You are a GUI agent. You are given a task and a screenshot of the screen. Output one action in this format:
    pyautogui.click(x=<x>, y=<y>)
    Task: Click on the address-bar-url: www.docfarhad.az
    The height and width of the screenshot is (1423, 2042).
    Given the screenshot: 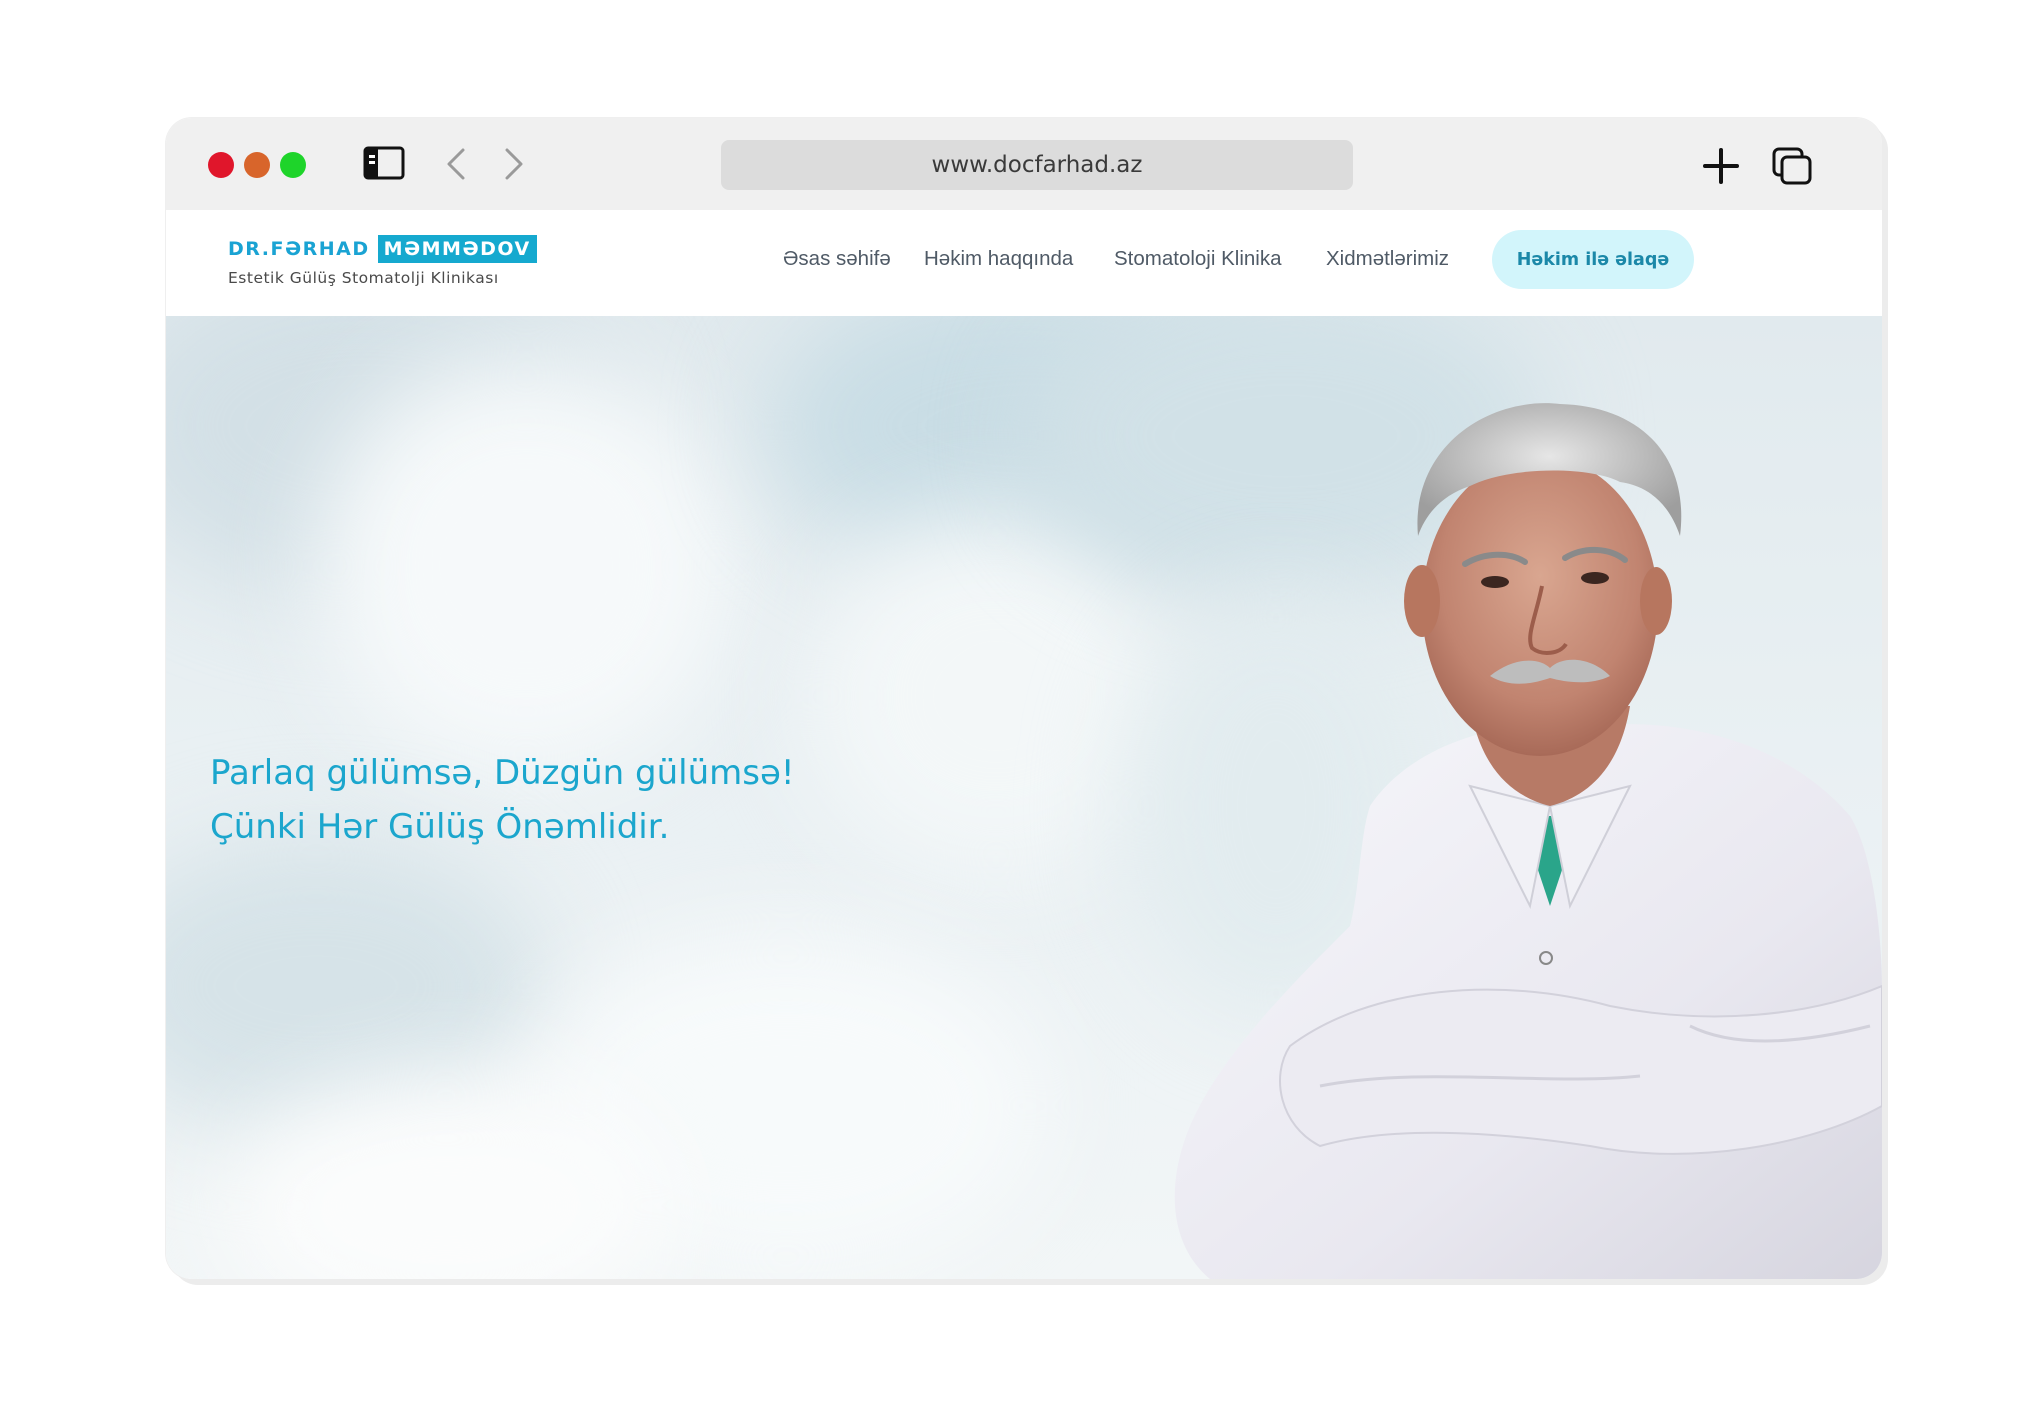 What is the action you would take?
    pyautogui.click(x=1037, y=165)
    